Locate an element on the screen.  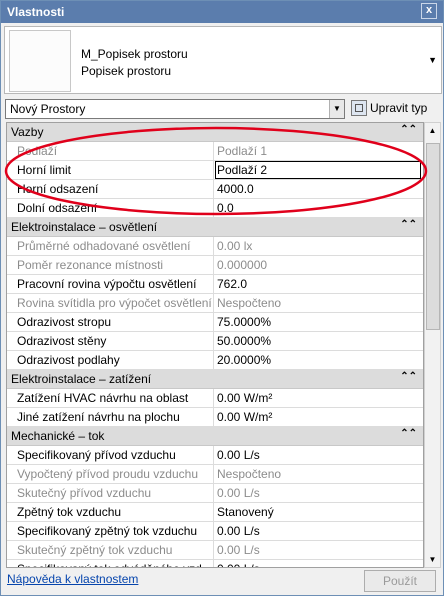
help-link: Nápověda k vlastnostem is located at coordinates (72, 579).